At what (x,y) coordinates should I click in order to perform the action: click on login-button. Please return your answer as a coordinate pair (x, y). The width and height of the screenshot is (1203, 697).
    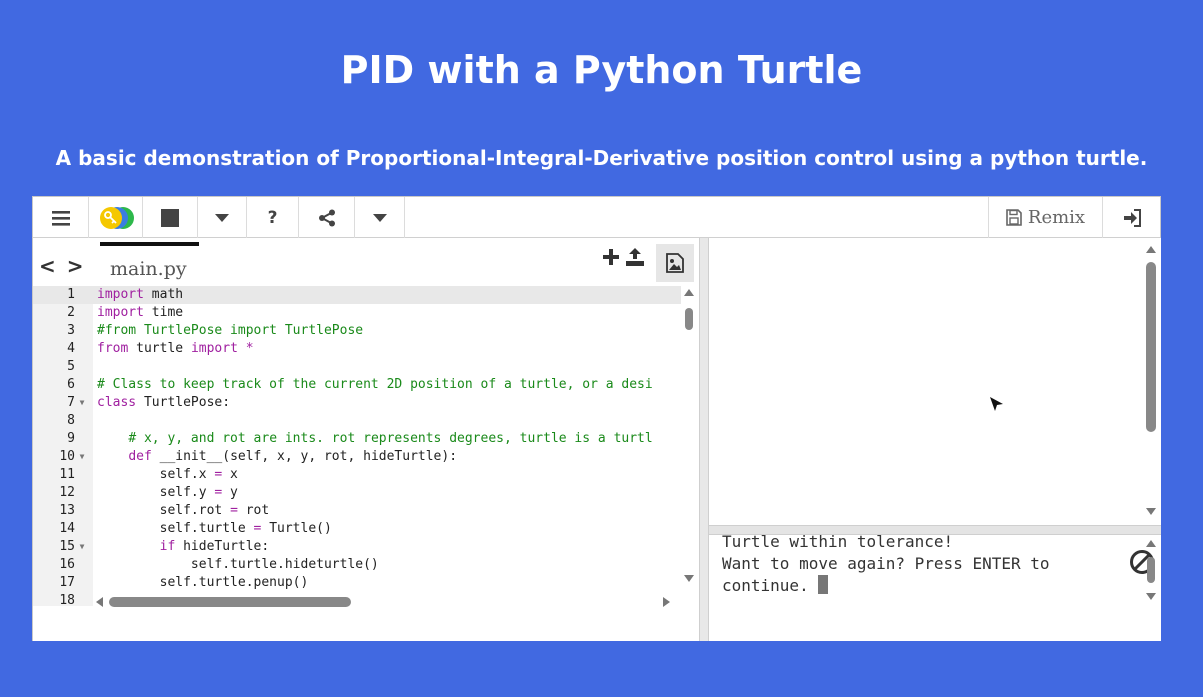
    Looking at the image, I should click on (1132, 217).